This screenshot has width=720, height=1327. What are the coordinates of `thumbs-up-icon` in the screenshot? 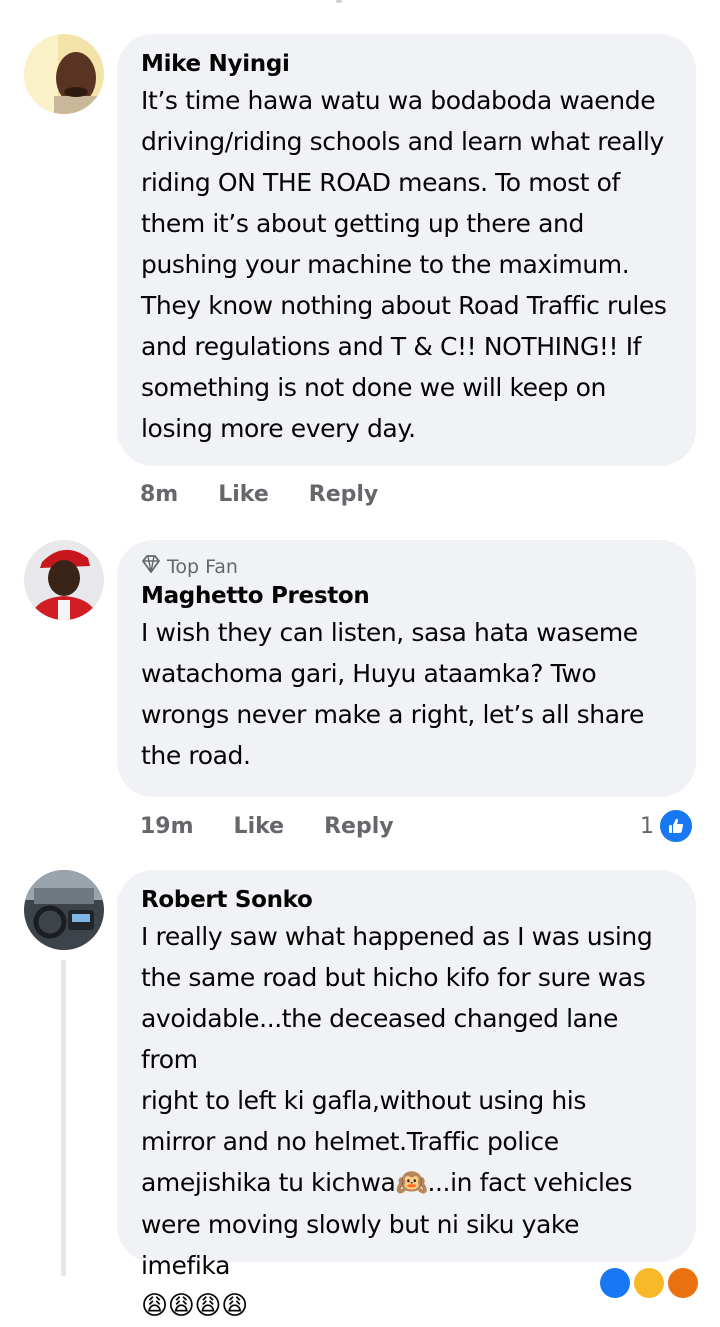 It's located at (676, 826).